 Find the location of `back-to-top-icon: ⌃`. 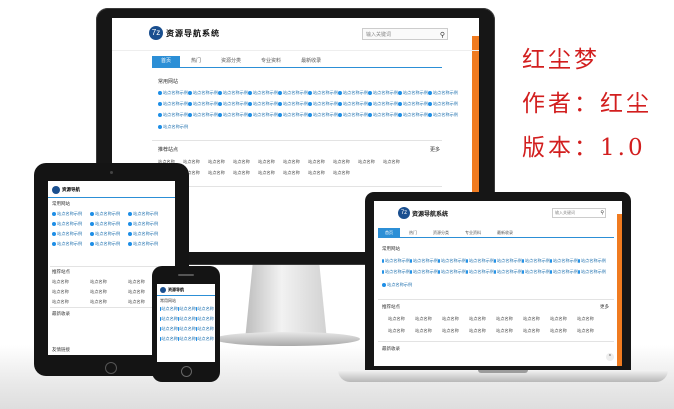

back-to-top-icon: ⌃ is located at coordinates (610, 357).